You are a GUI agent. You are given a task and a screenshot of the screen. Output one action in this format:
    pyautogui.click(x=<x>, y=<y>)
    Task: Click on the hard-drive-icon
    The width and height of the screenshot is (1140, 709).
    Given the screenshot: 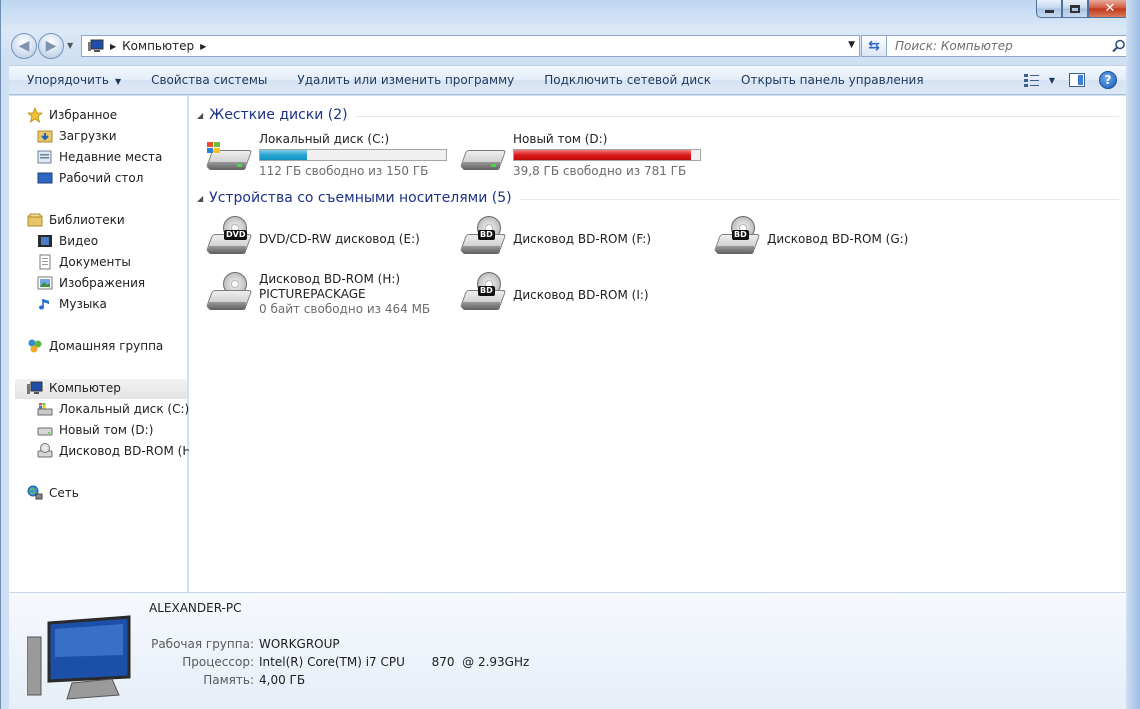 What is the action you would take?
    pyautogui.click(x=45, y=430)
    